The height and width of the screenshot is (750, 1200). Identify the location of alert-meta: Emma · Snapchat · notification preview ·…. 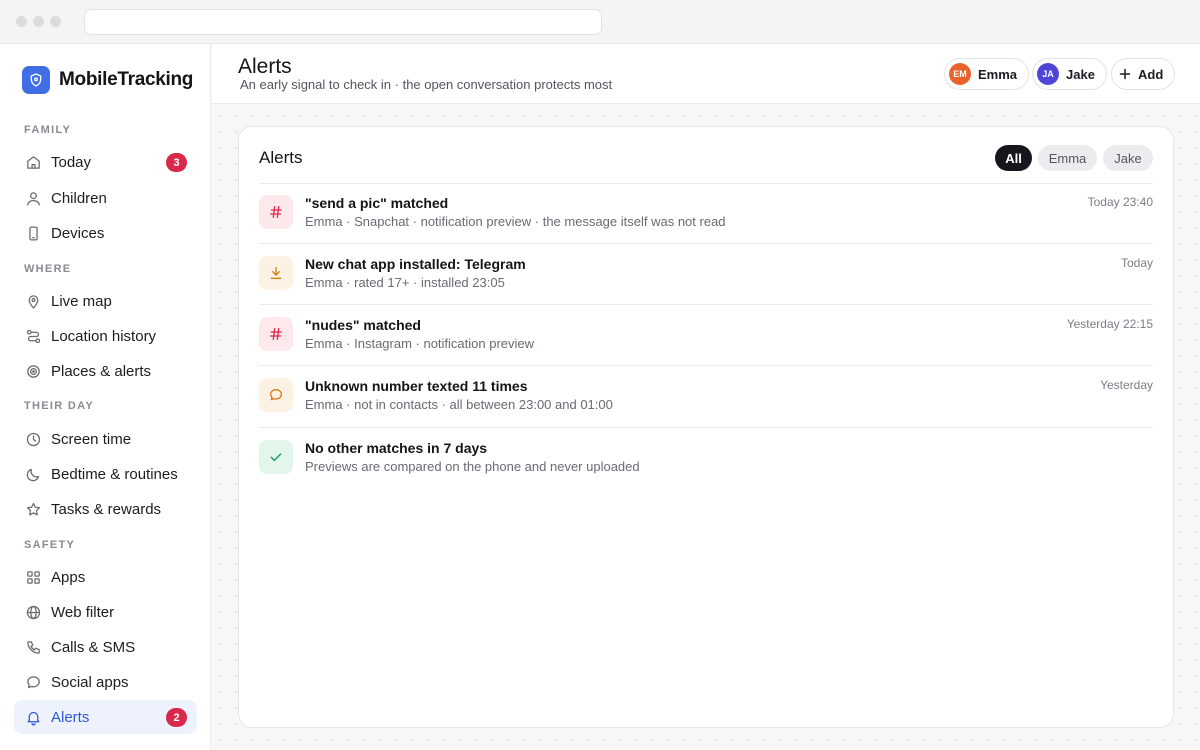
(515, 221).